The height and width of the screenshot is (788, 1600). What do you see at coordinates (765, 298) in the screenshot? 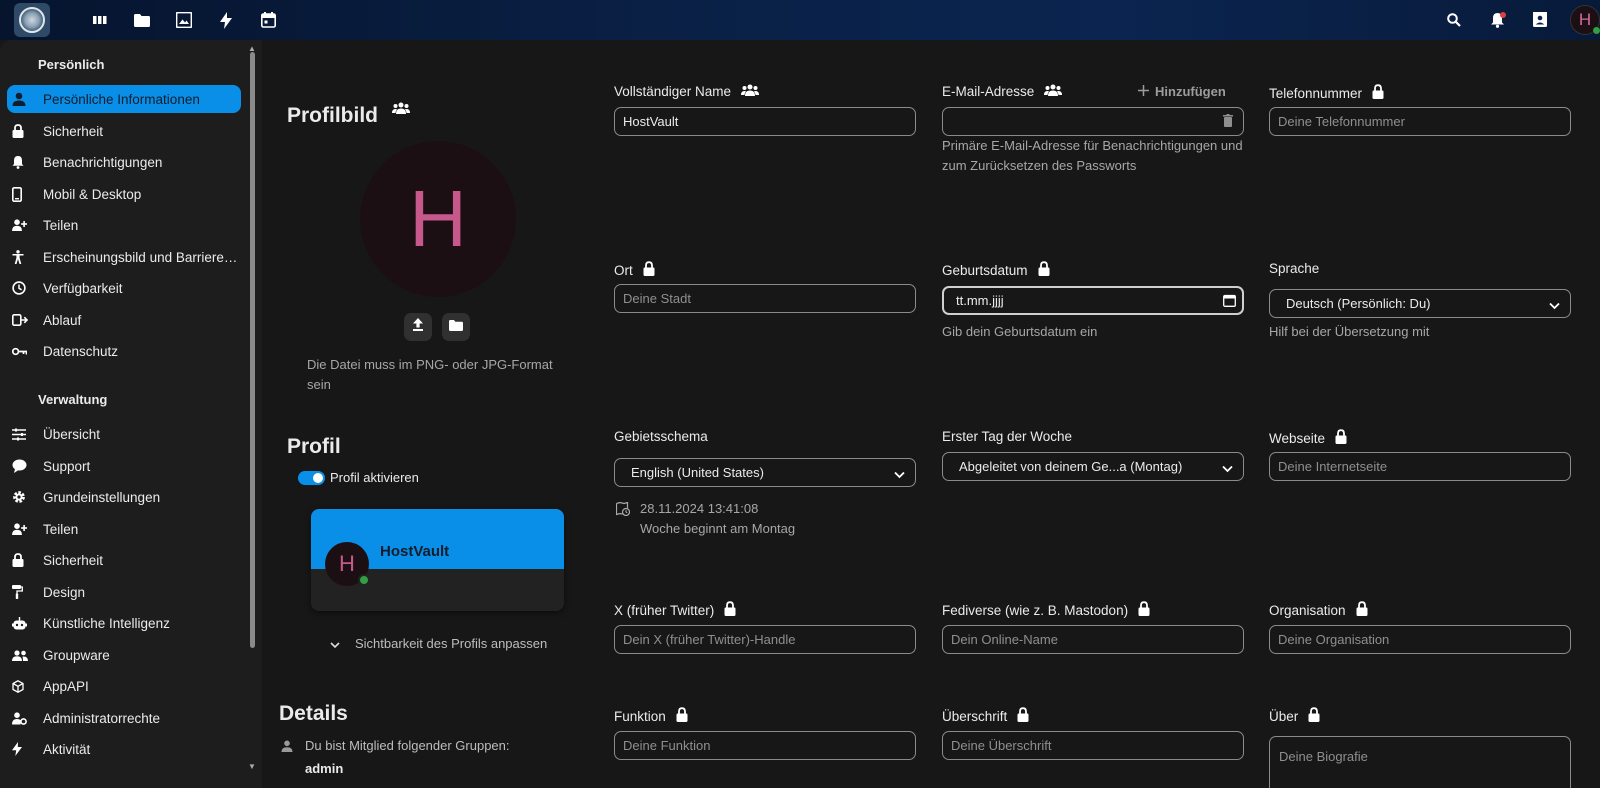
I see `city-input: Deine Stadt` at bounding box center [765, 298].